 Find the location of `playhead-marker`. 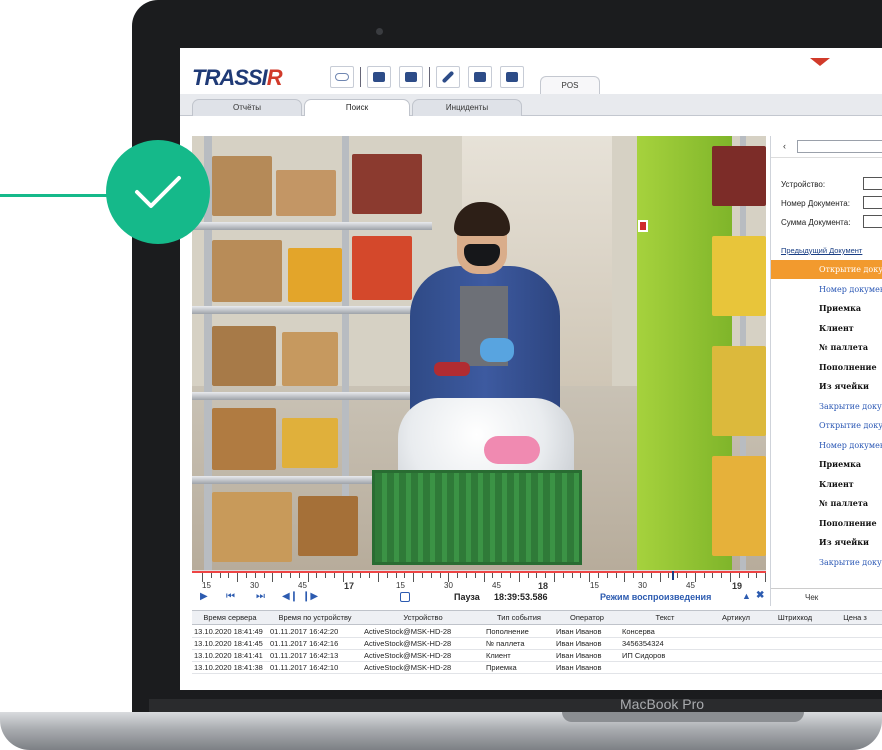

playhead-marker is located at coordinates (673, 575).